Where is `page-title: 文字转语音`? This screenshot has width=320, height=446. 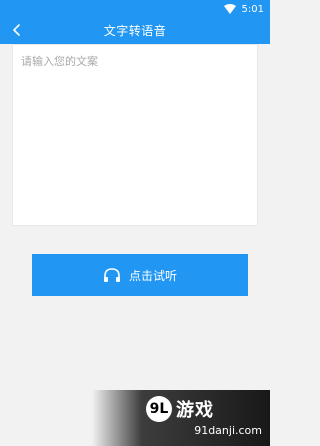 page-title: 文字转语音 is located at coordinates (135, 30).